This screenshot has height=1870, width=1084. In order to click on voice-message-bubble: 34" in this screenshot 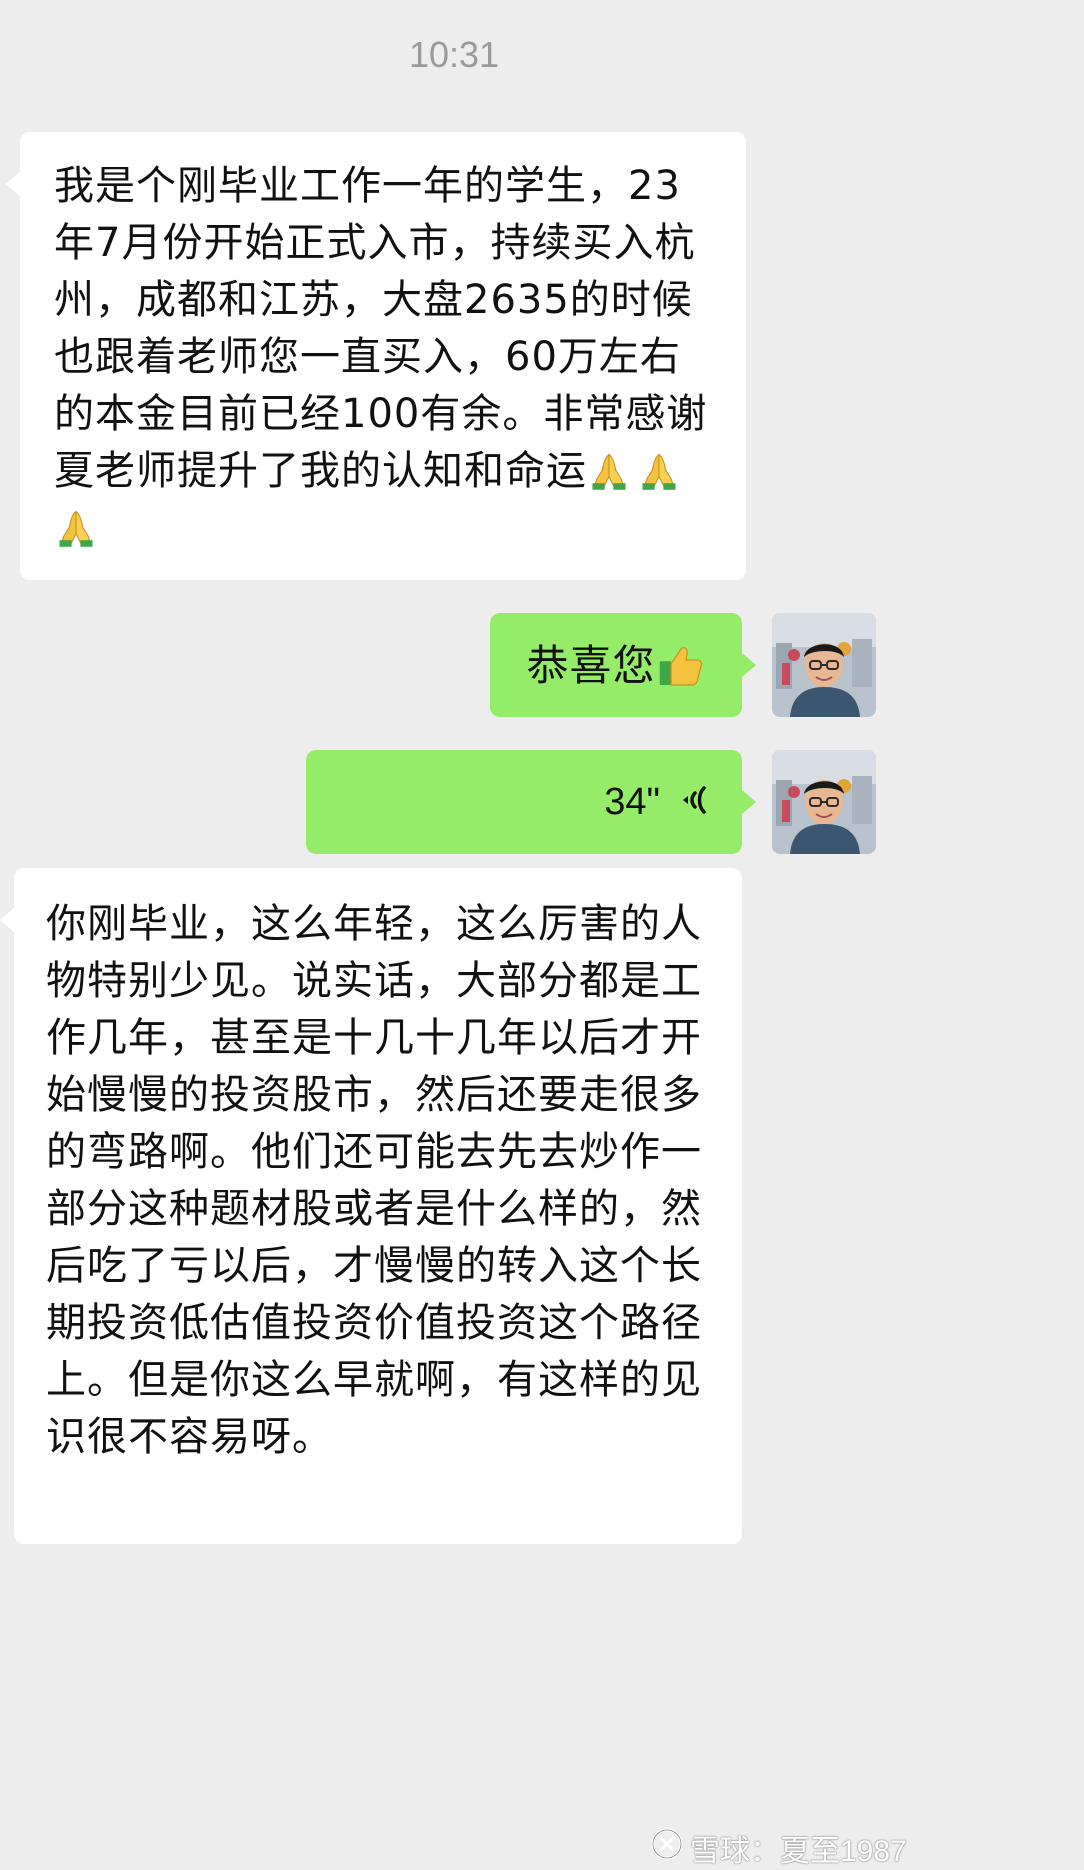, I will do `click(531, 802)`.